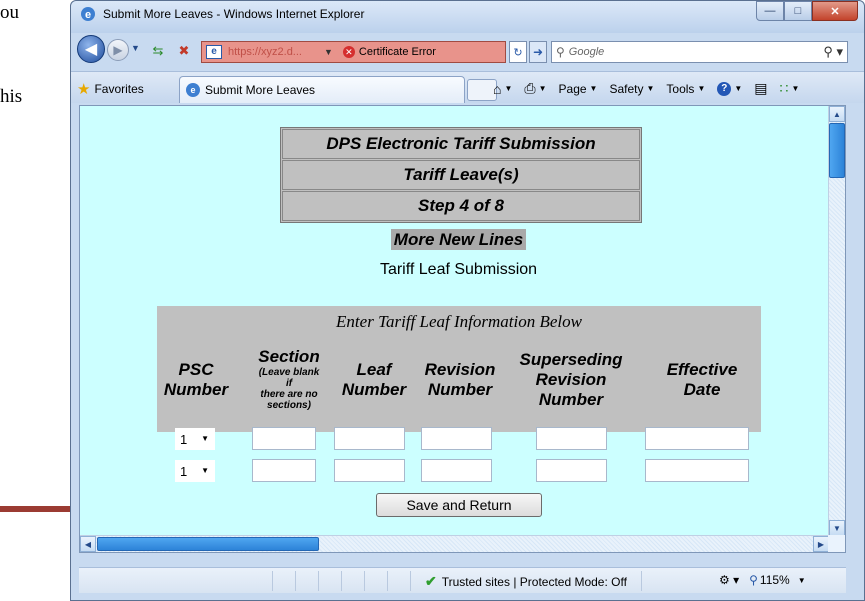  Describe the element at coordinates (837, 150) in the screenshot. I see `vertical-scroll-thumb` at that location.